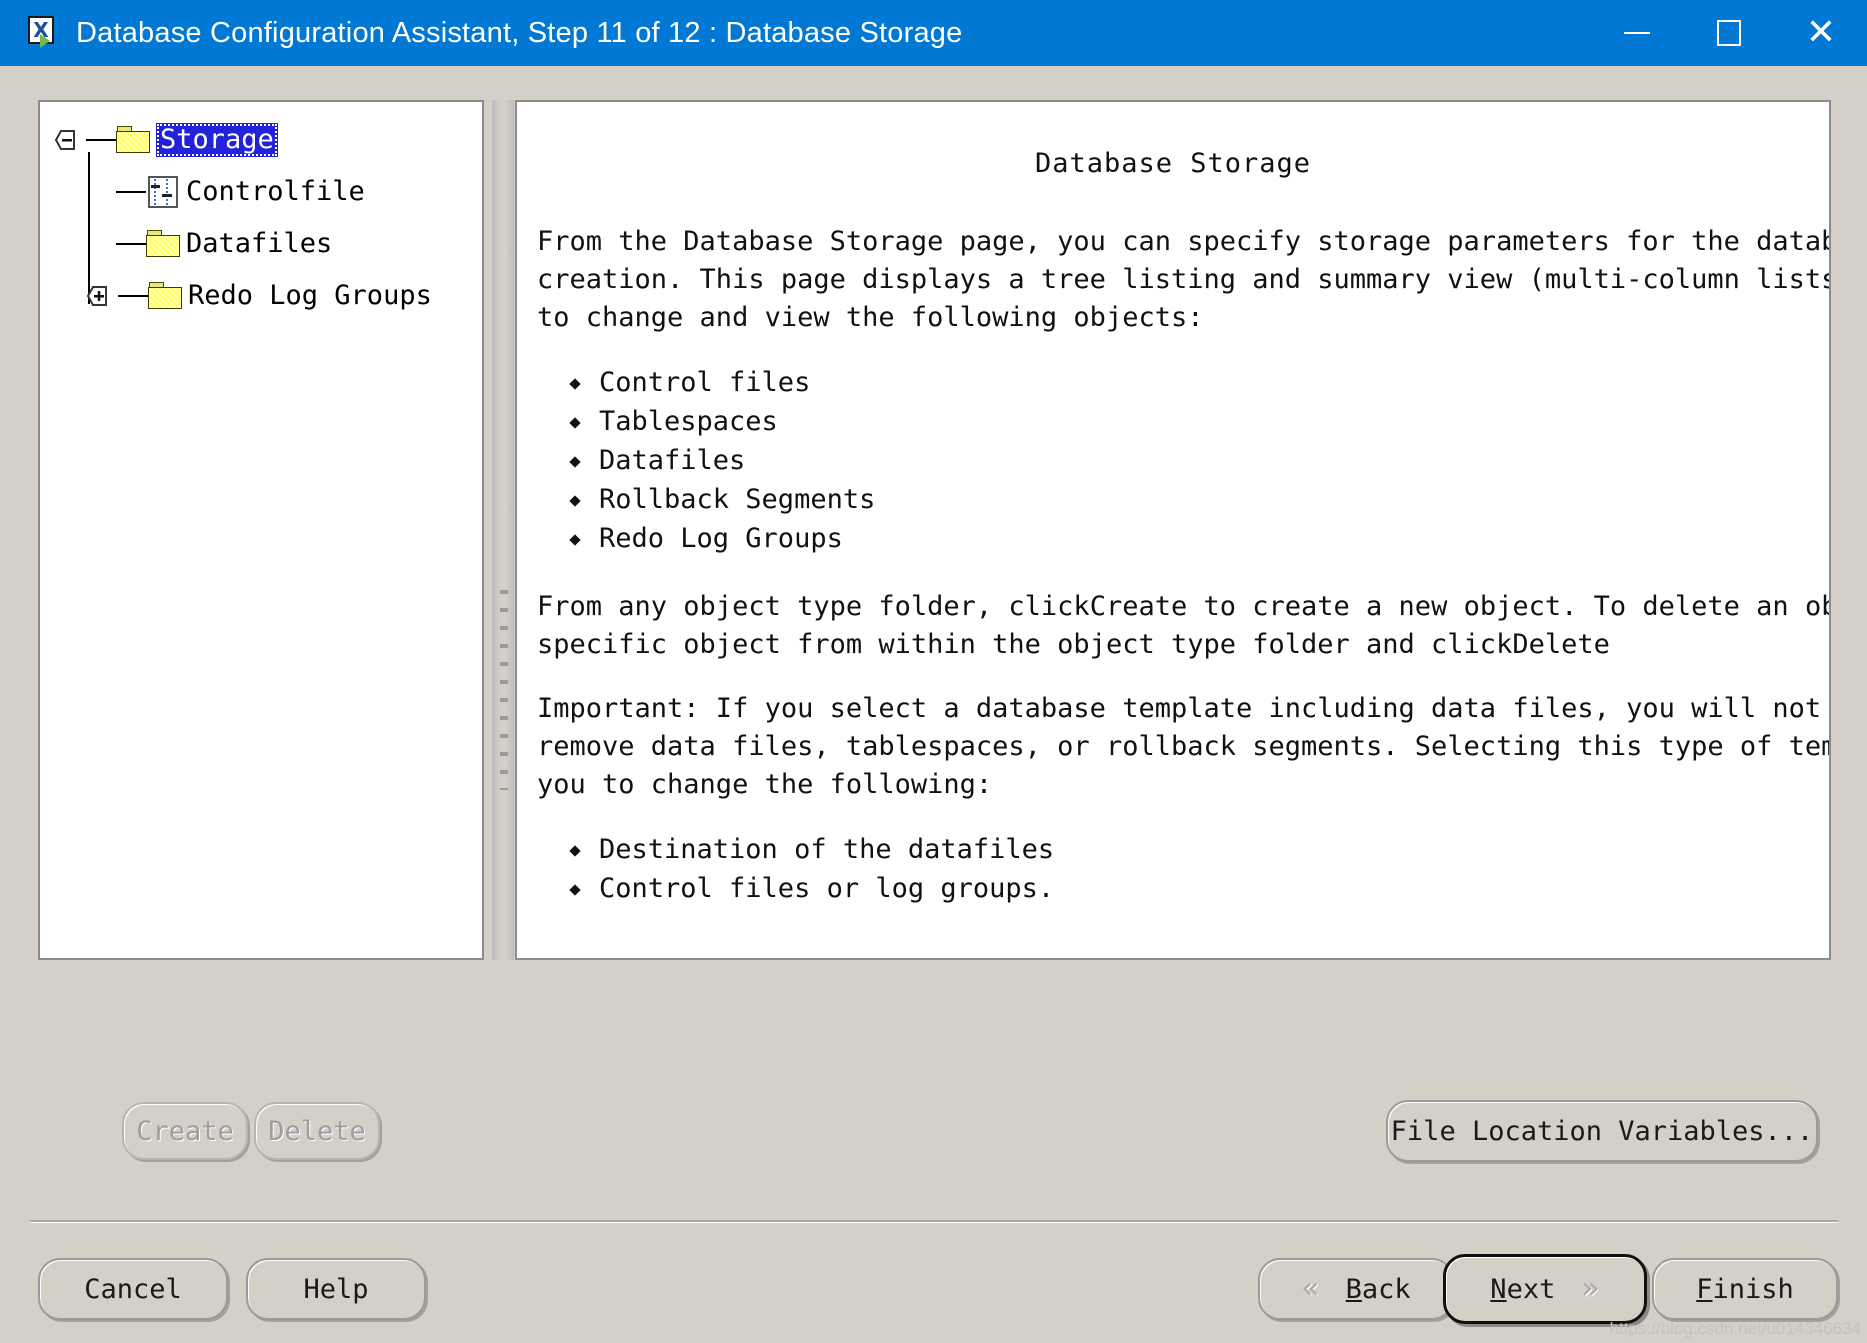 This screenshot has height=1343, width=1867. I want to click on next-label: ext, so click(1531, 1289).